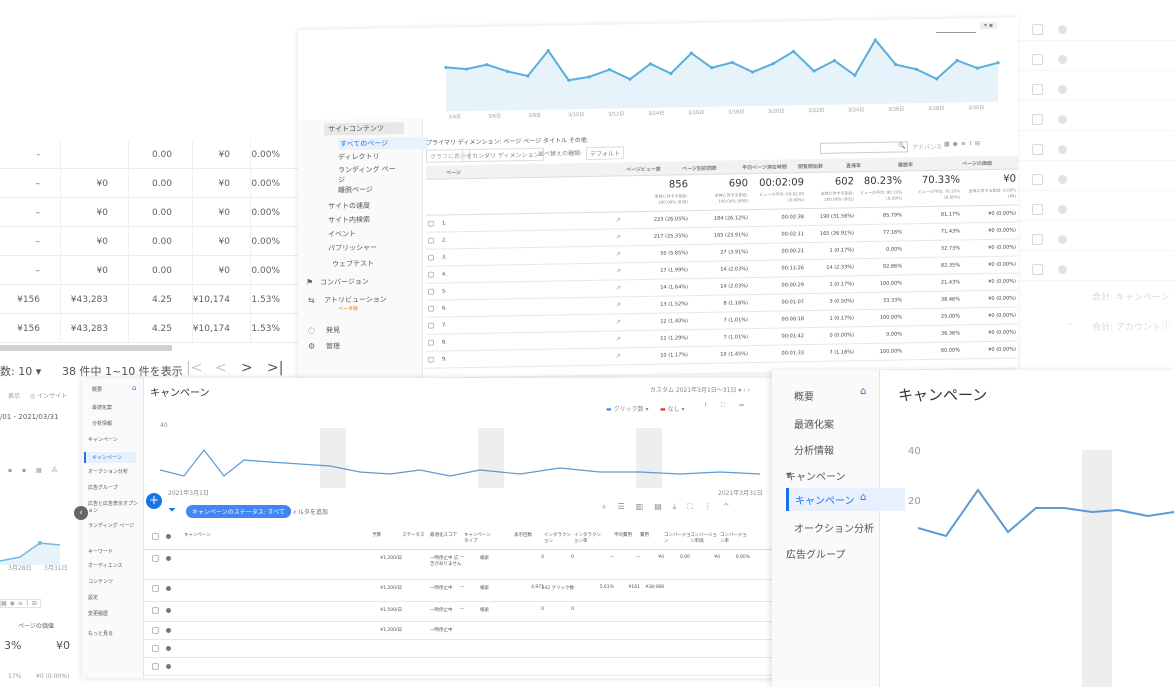 This screenshot has height=687, width=1174. What do you see at coordinates (458, 612) in the screenshot?
I see `table-row: ¥1,500/日 一時停止中 — 検索 0 0` at bounding box center [458, 612].